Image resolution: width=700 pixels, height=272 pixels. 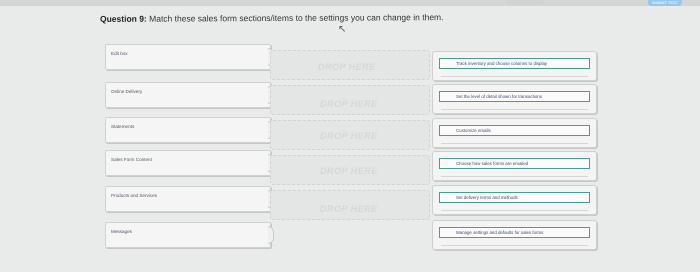 What do you see at coordinates (119, 53) in the screenshot?
I see `drag-item-label: Edit box` at bounding box center [119, 53].